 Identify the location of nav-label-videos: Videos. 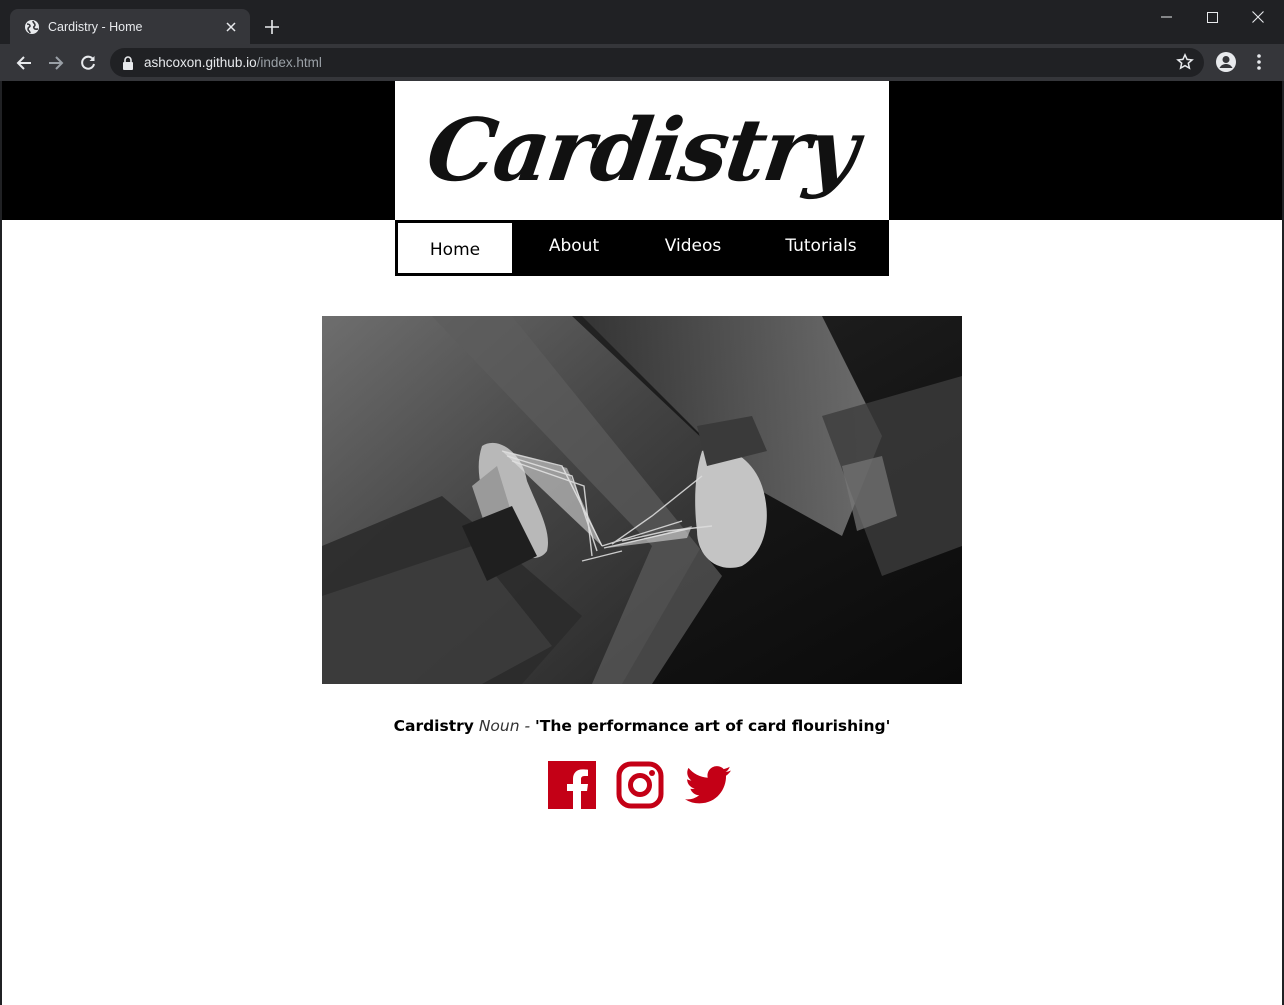
(693, 246).